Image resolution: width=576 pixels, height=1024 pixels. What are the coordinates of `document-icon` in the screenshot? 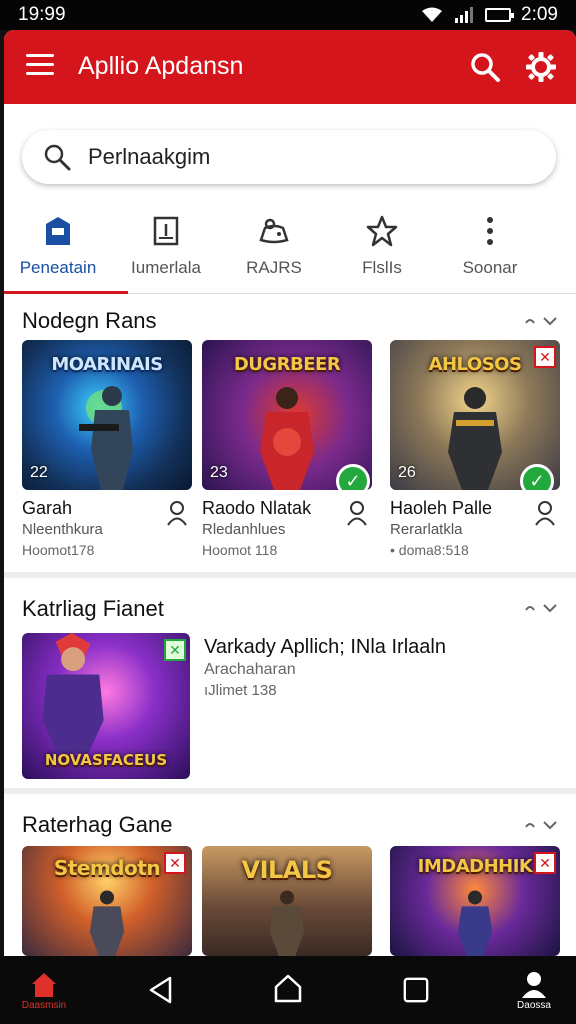 It's located at (166, 231).